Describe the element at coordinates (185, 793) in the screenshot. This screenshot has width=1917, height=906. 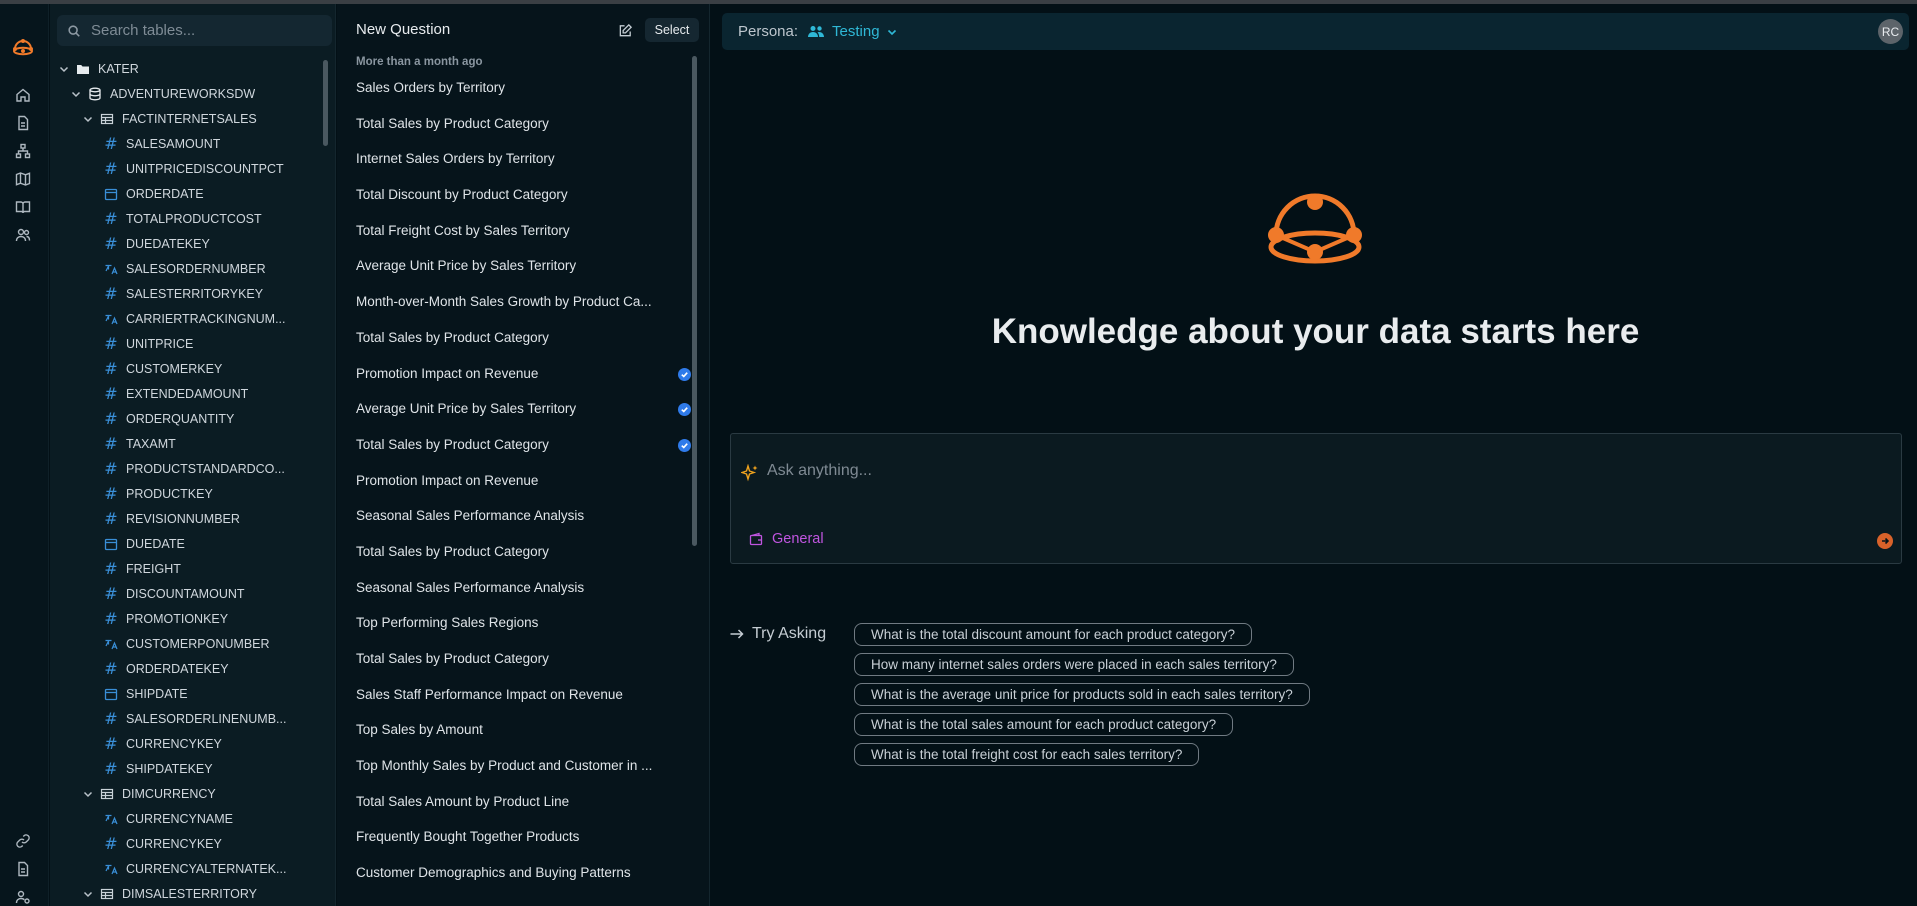
I see `tree-row-table: DIMCURRENCY` at that location.